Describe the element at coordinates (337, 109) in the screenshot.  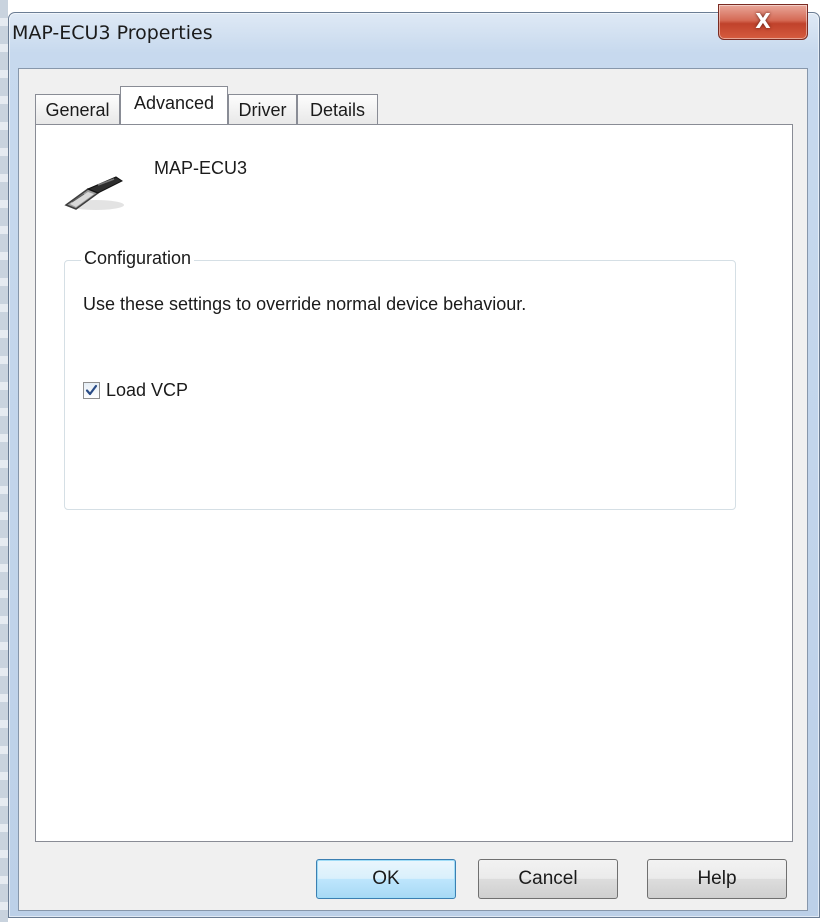
I see `tab-details: Details` at that location.